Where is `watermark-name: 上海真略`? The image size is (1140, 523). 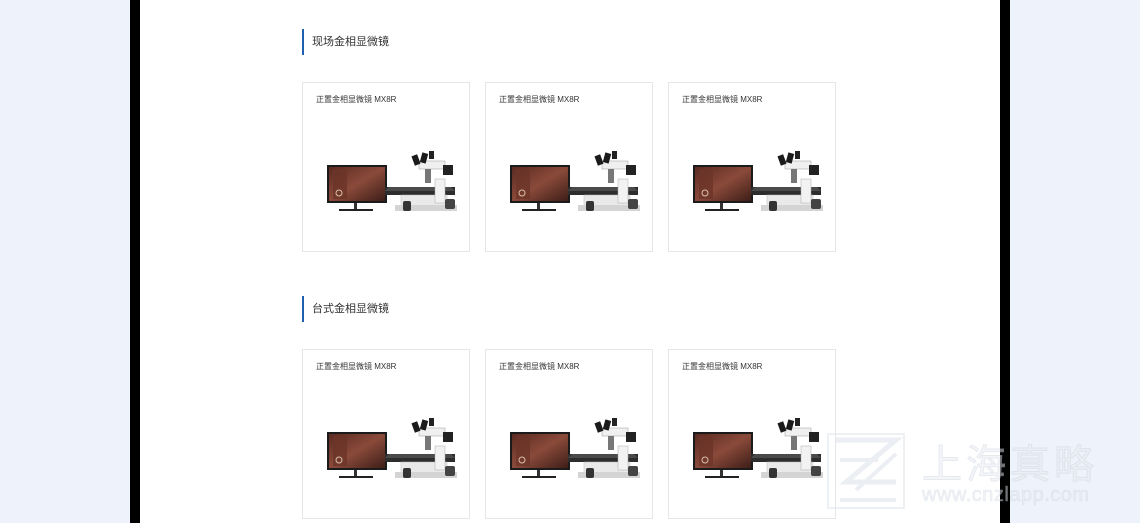
watermark-name: 上海真略 is located at coordinates (1010, 465).